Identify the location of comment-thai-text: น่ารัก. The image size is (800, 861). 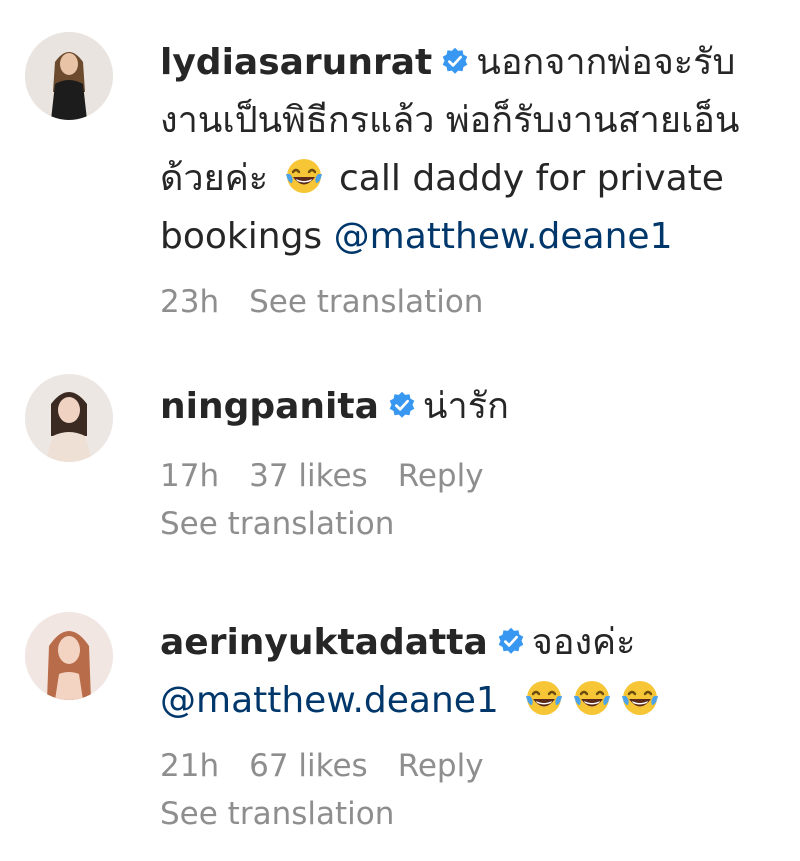
(465, 406).